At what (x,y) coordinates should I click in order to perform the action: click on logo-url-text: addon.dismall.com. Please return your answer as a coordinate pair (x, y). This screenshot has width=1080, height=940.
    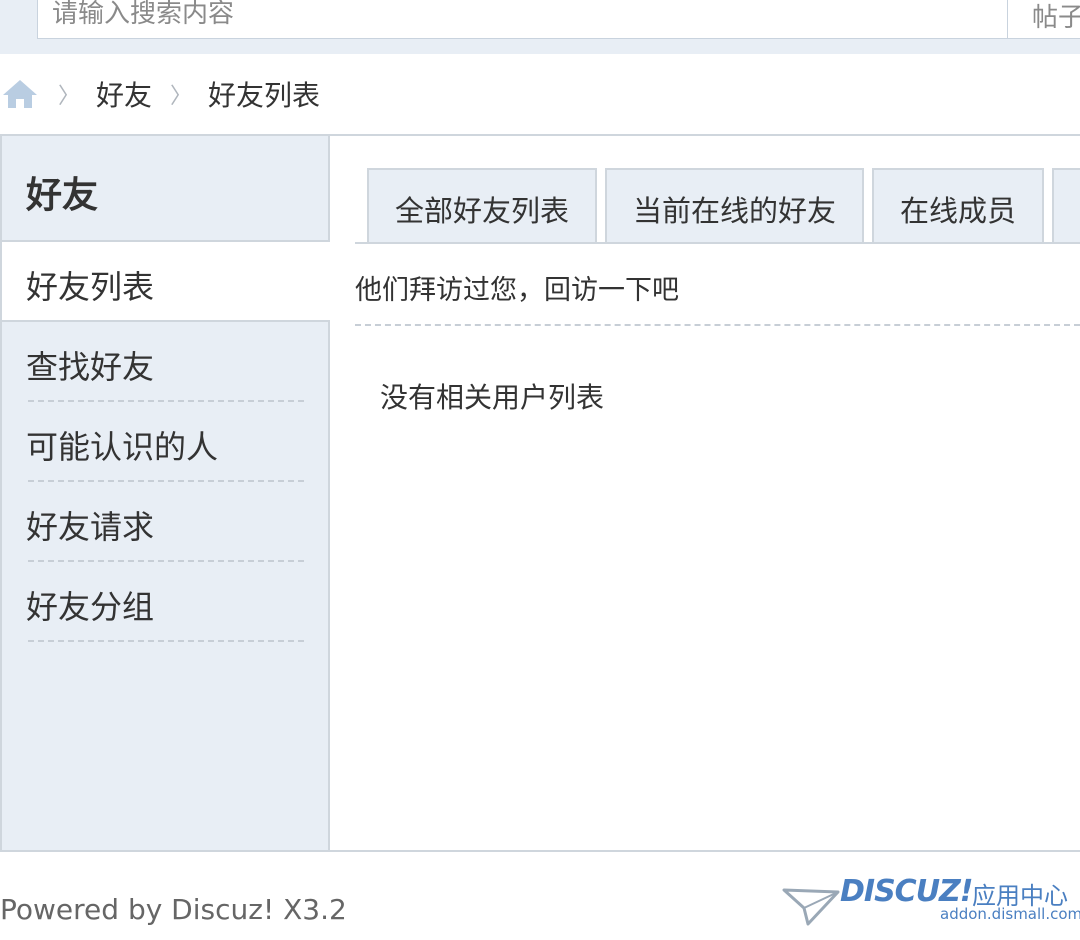
    Looking at the image, I should click on (1010, 914).